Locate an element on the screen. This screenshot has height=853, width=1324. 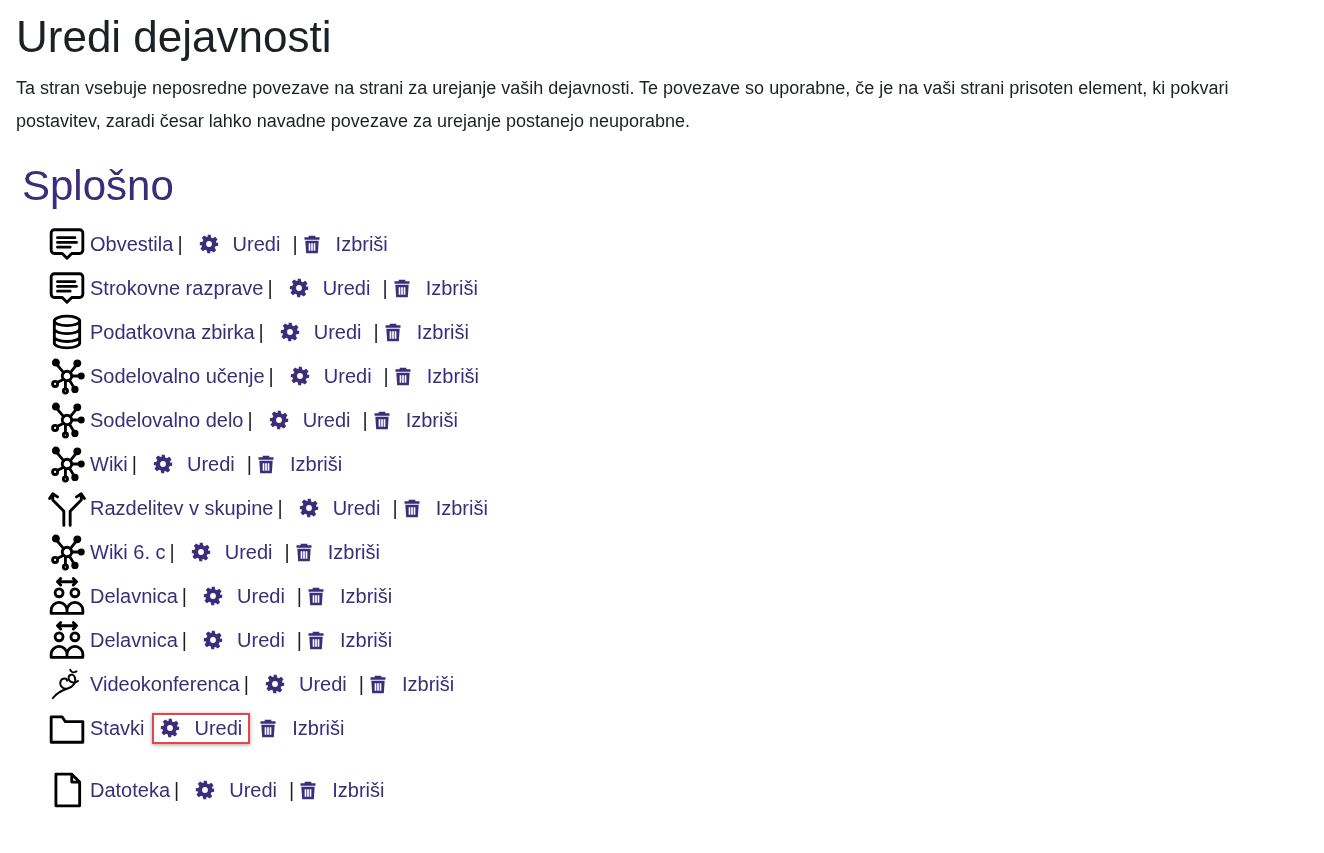
section-heading: Splošno is located at coordinates (98, 186).